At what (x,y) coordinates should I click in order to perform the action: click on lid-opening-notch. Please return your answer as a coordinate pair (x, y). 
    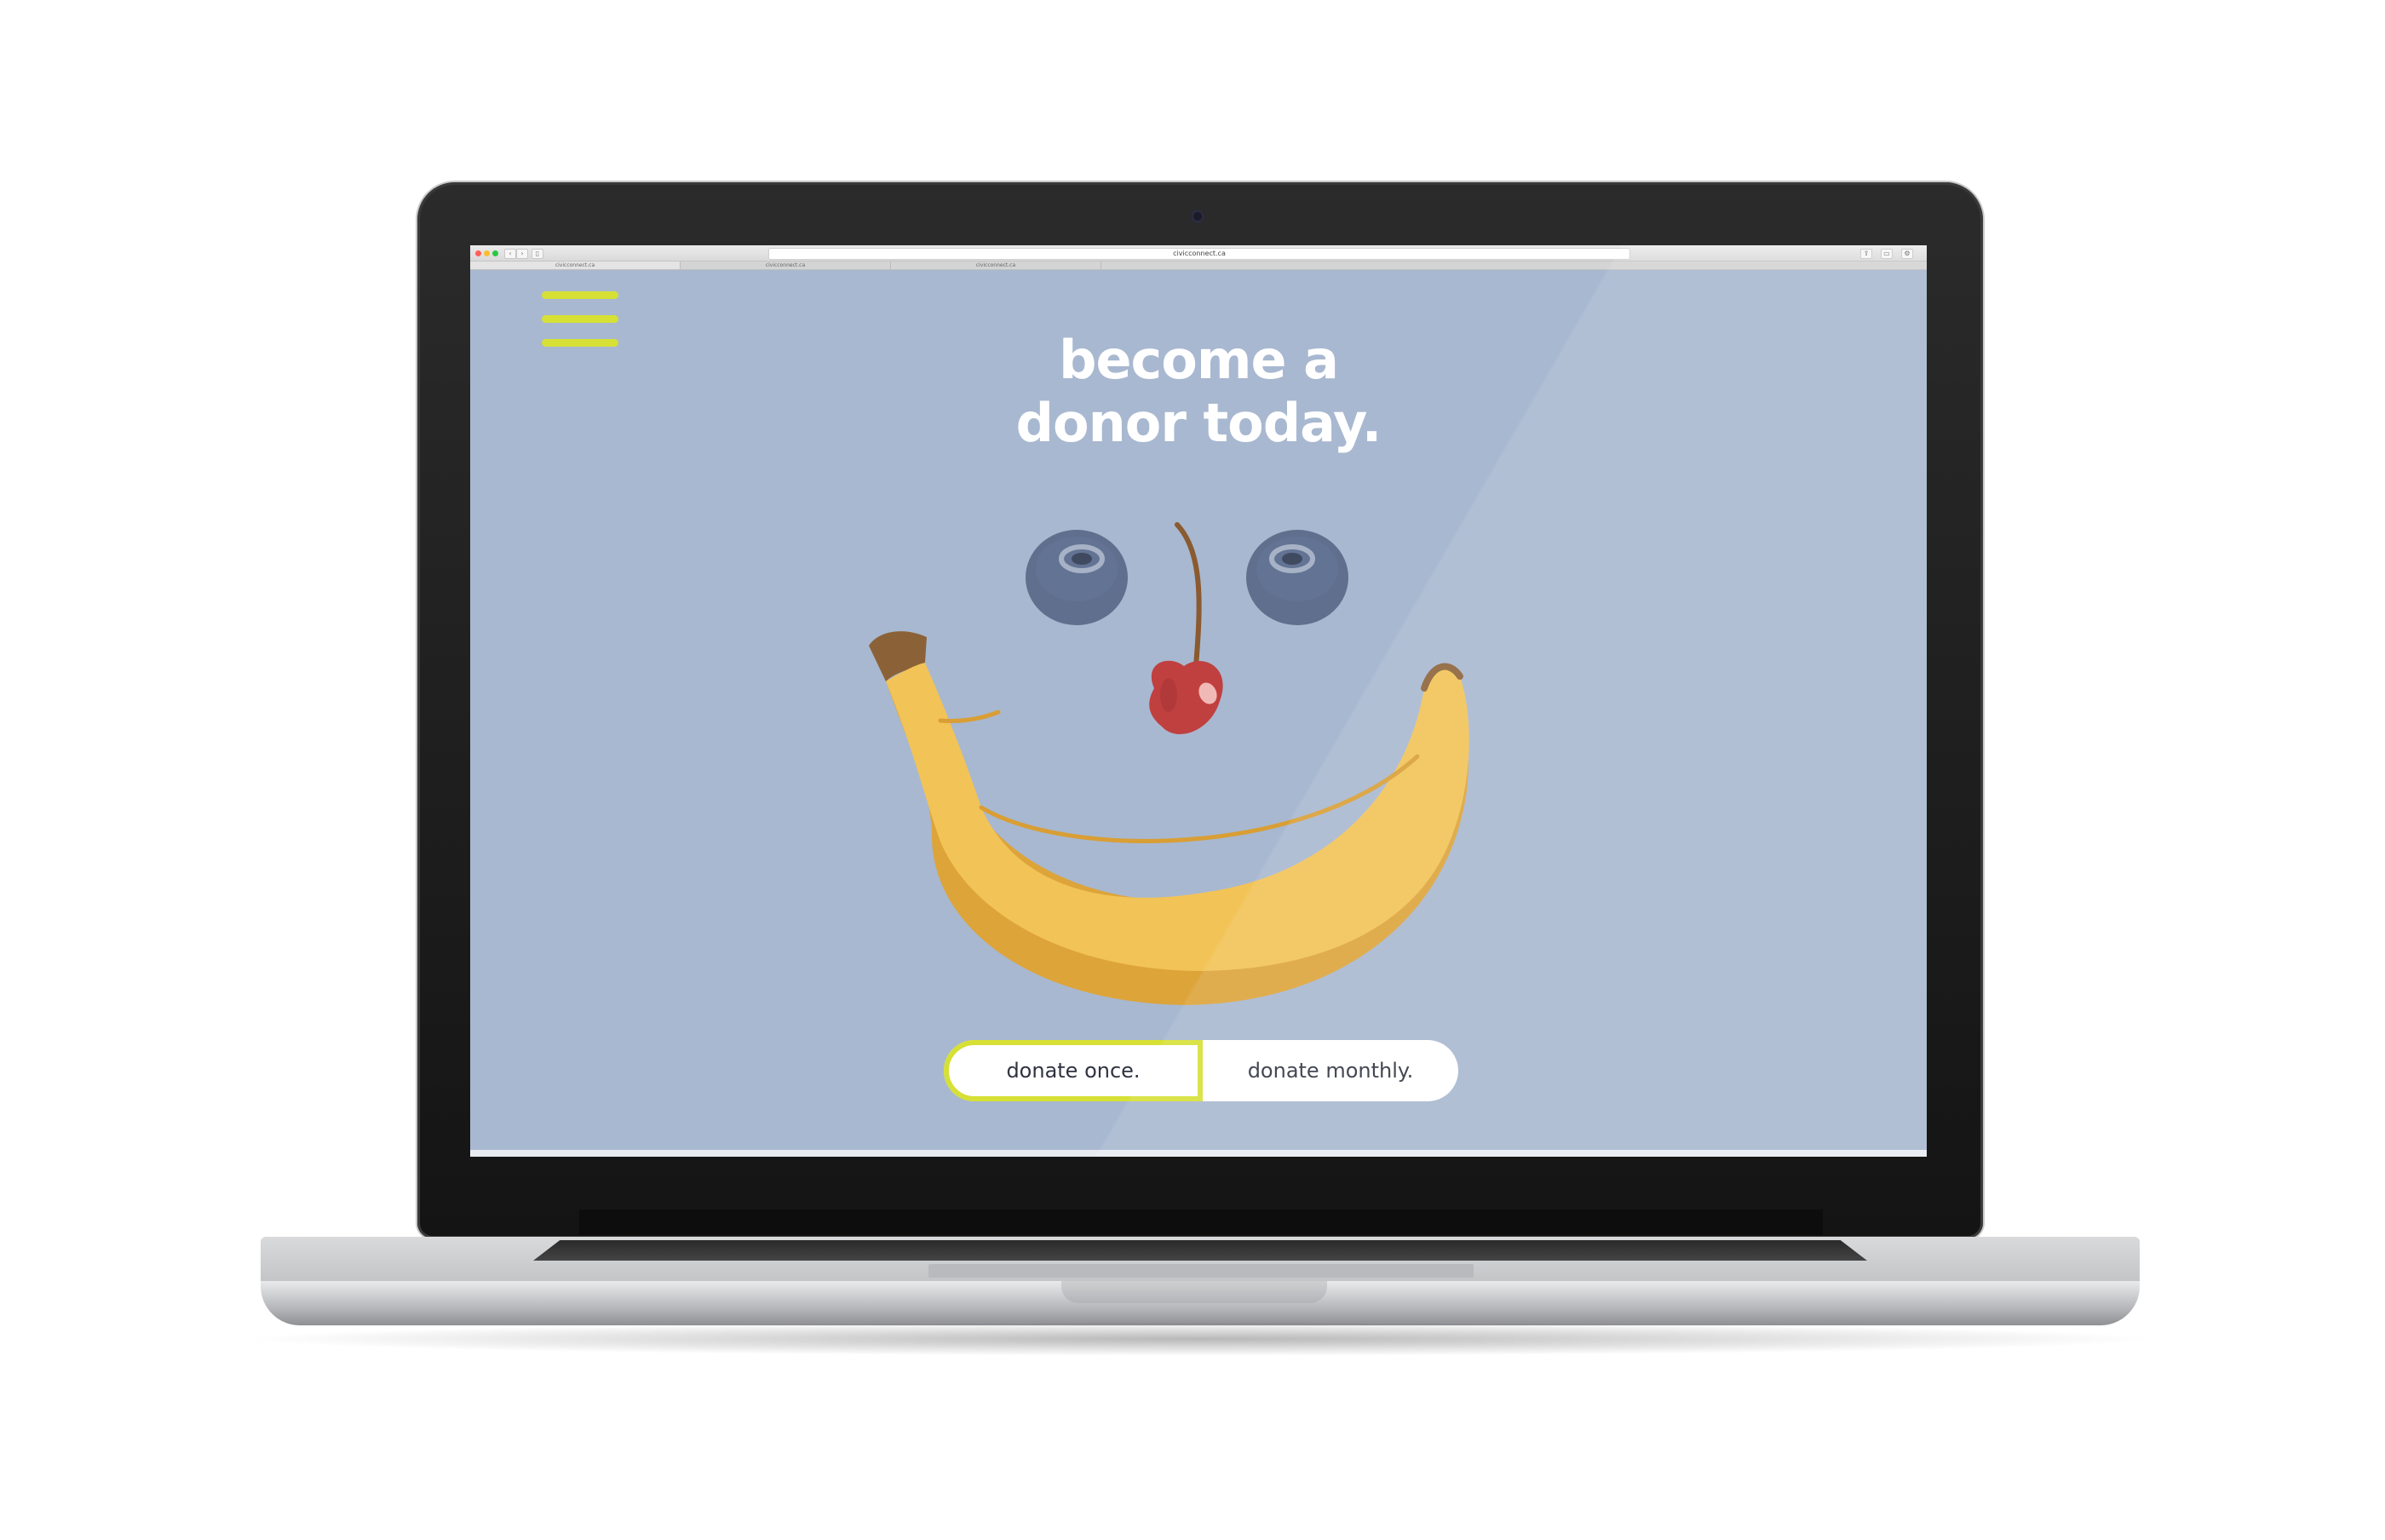
    Looking at the image, I should click on (1194, 1292).